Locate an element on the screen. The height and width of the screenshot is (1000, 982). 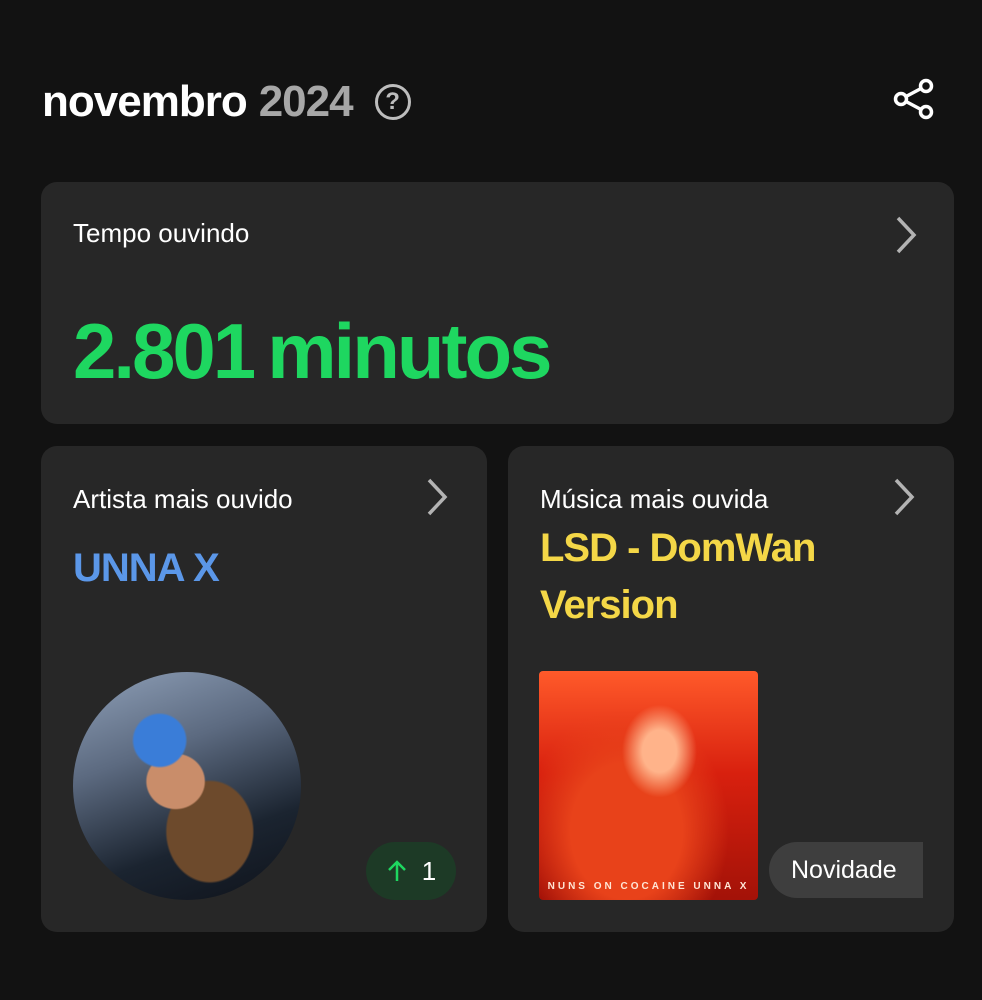
artist-avatar is located at coordinates (187, 786).